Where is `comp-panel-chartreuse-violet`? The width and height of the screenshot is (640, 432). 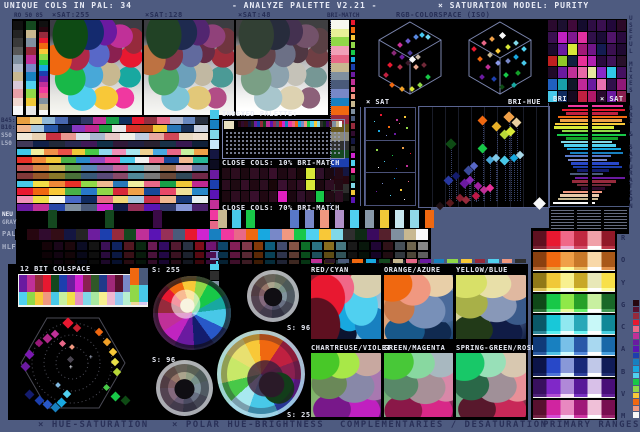
comp-panel-chartreuse-violet is located at coordinates (346, 385).